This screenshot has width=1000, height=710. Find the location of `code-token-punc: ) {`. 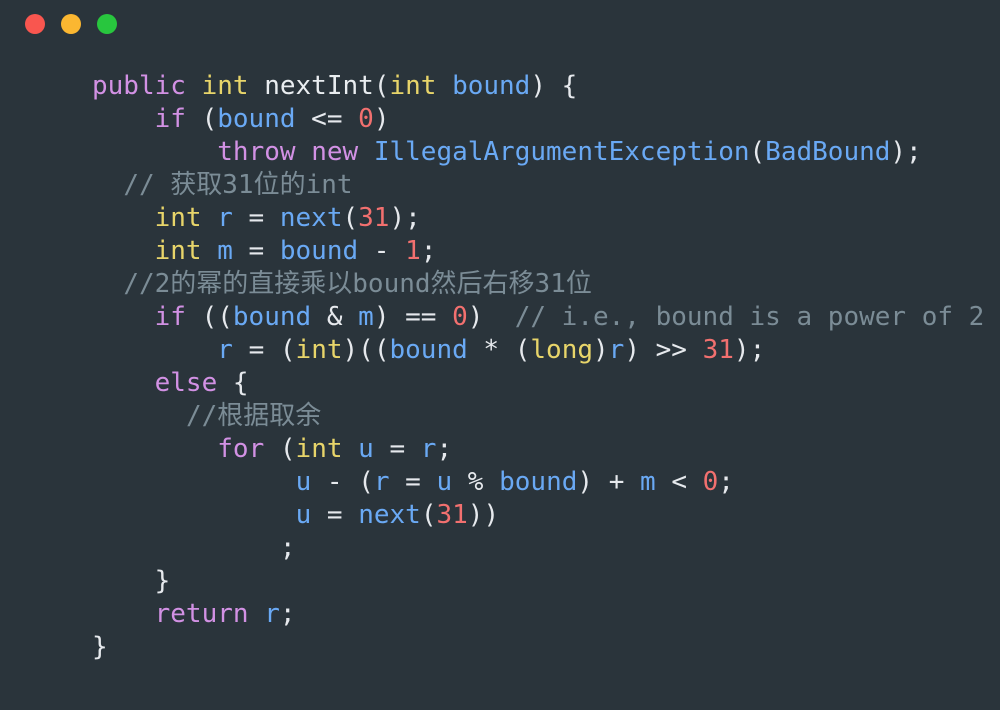

code-token-punc: ) { is located at coordinates (554, 86).